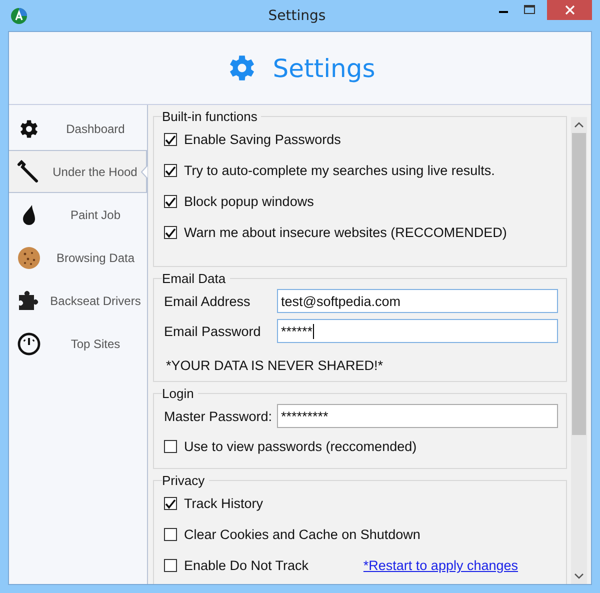  Describe the element at coordinates (208, 301) in the screenshot. I see `field-label: Email Address` at that location.